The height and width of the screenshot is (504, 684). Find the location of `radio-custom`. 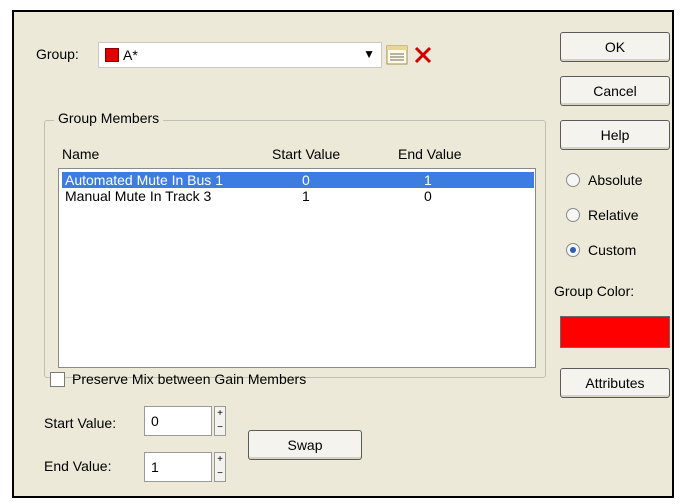

radio-custom is located at coordinates (573, 250).